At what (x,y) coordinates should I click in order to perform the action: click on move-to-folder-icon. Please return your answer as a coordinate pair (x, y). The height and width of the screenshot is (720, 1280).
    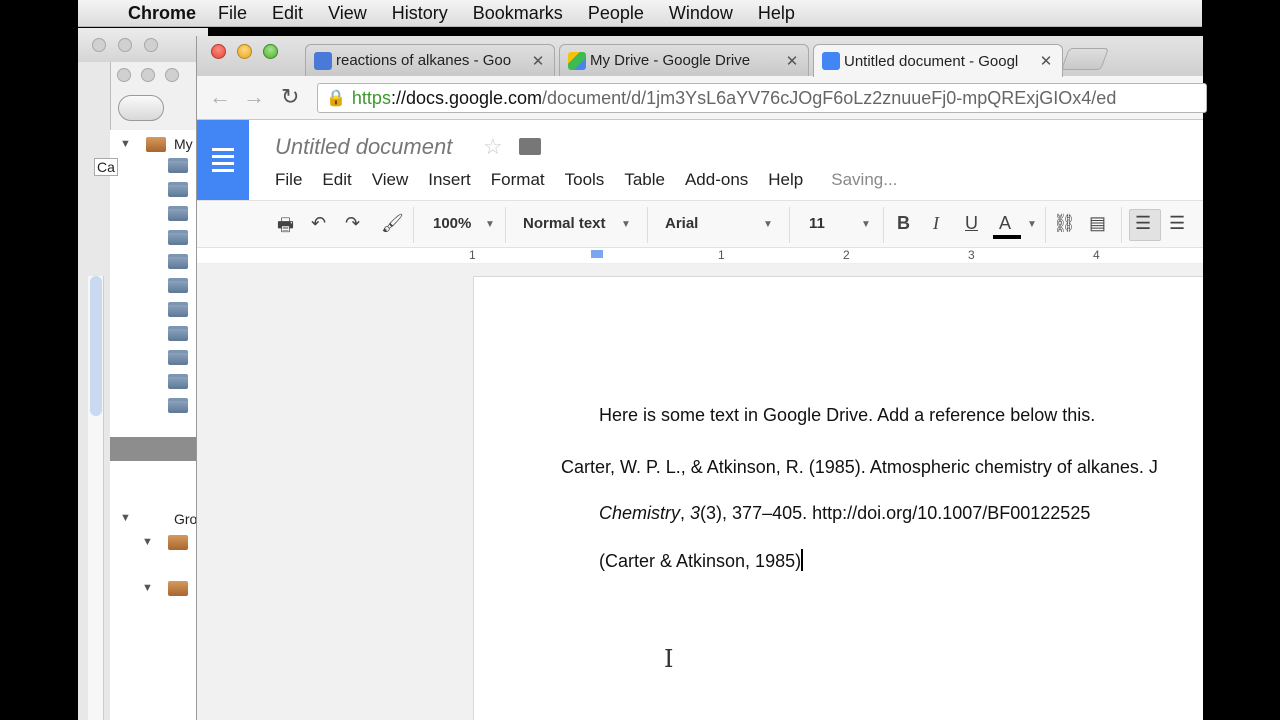
    Looking at the image, I should click on (530, 146).